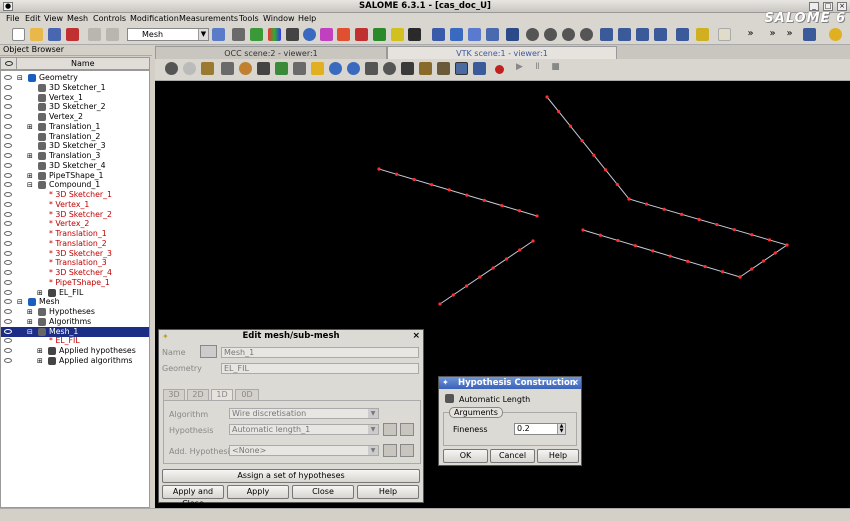 This screenshot has width=850, height=521. I want to click on volume-icon, so click(492, 34).